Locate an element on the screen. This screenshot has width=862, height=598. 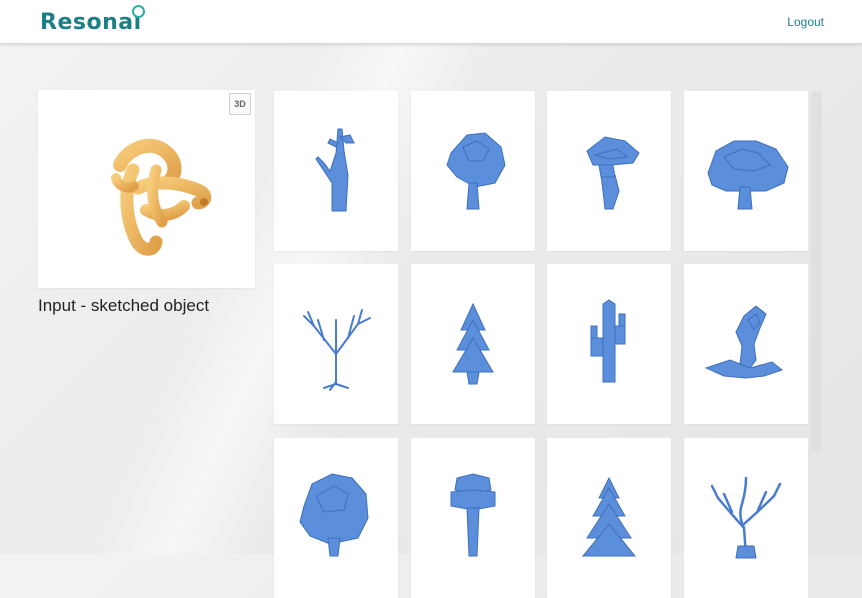
resonai-logo: Resonai is located at coordinates (92, 22).